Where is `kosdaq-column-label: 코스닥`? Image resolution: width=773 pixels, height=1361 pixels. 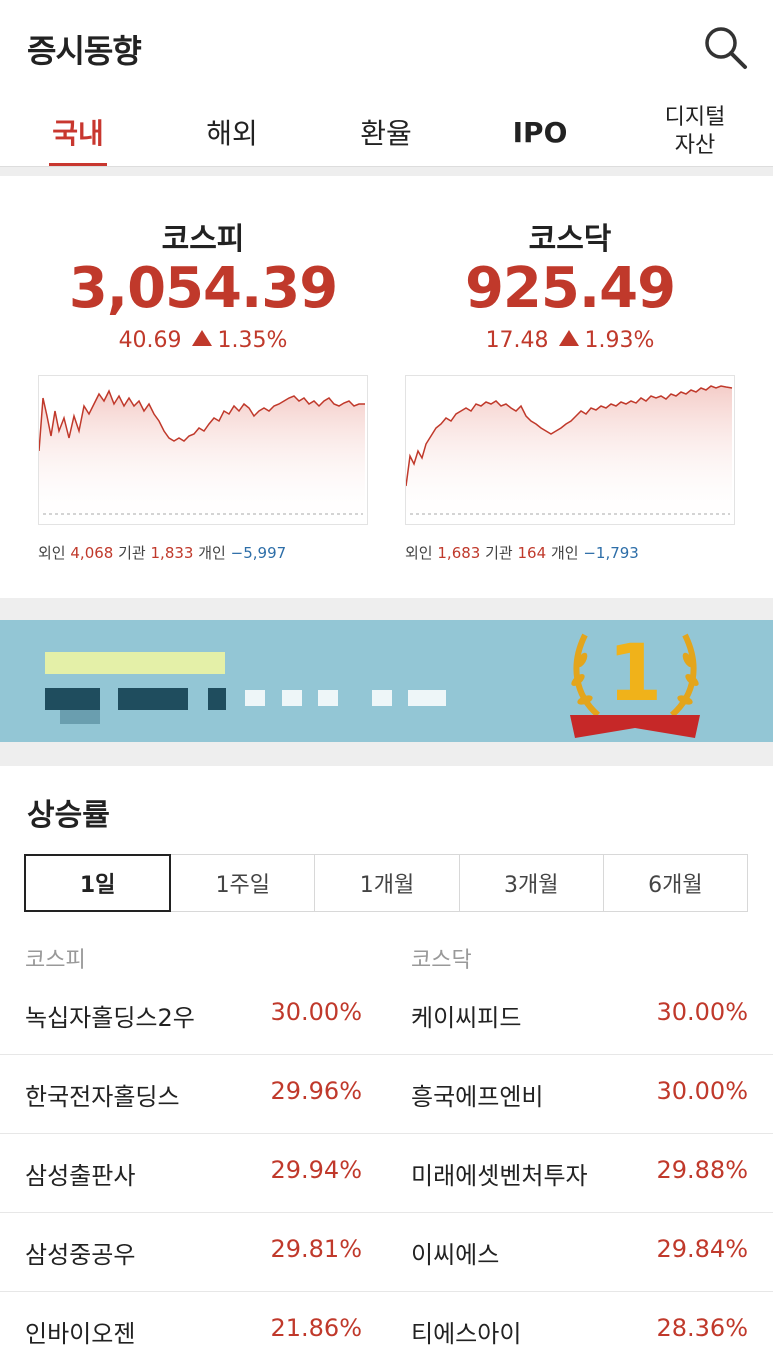 kosdaq-column-label: 코스닥 is located at coordinates (441, 960).